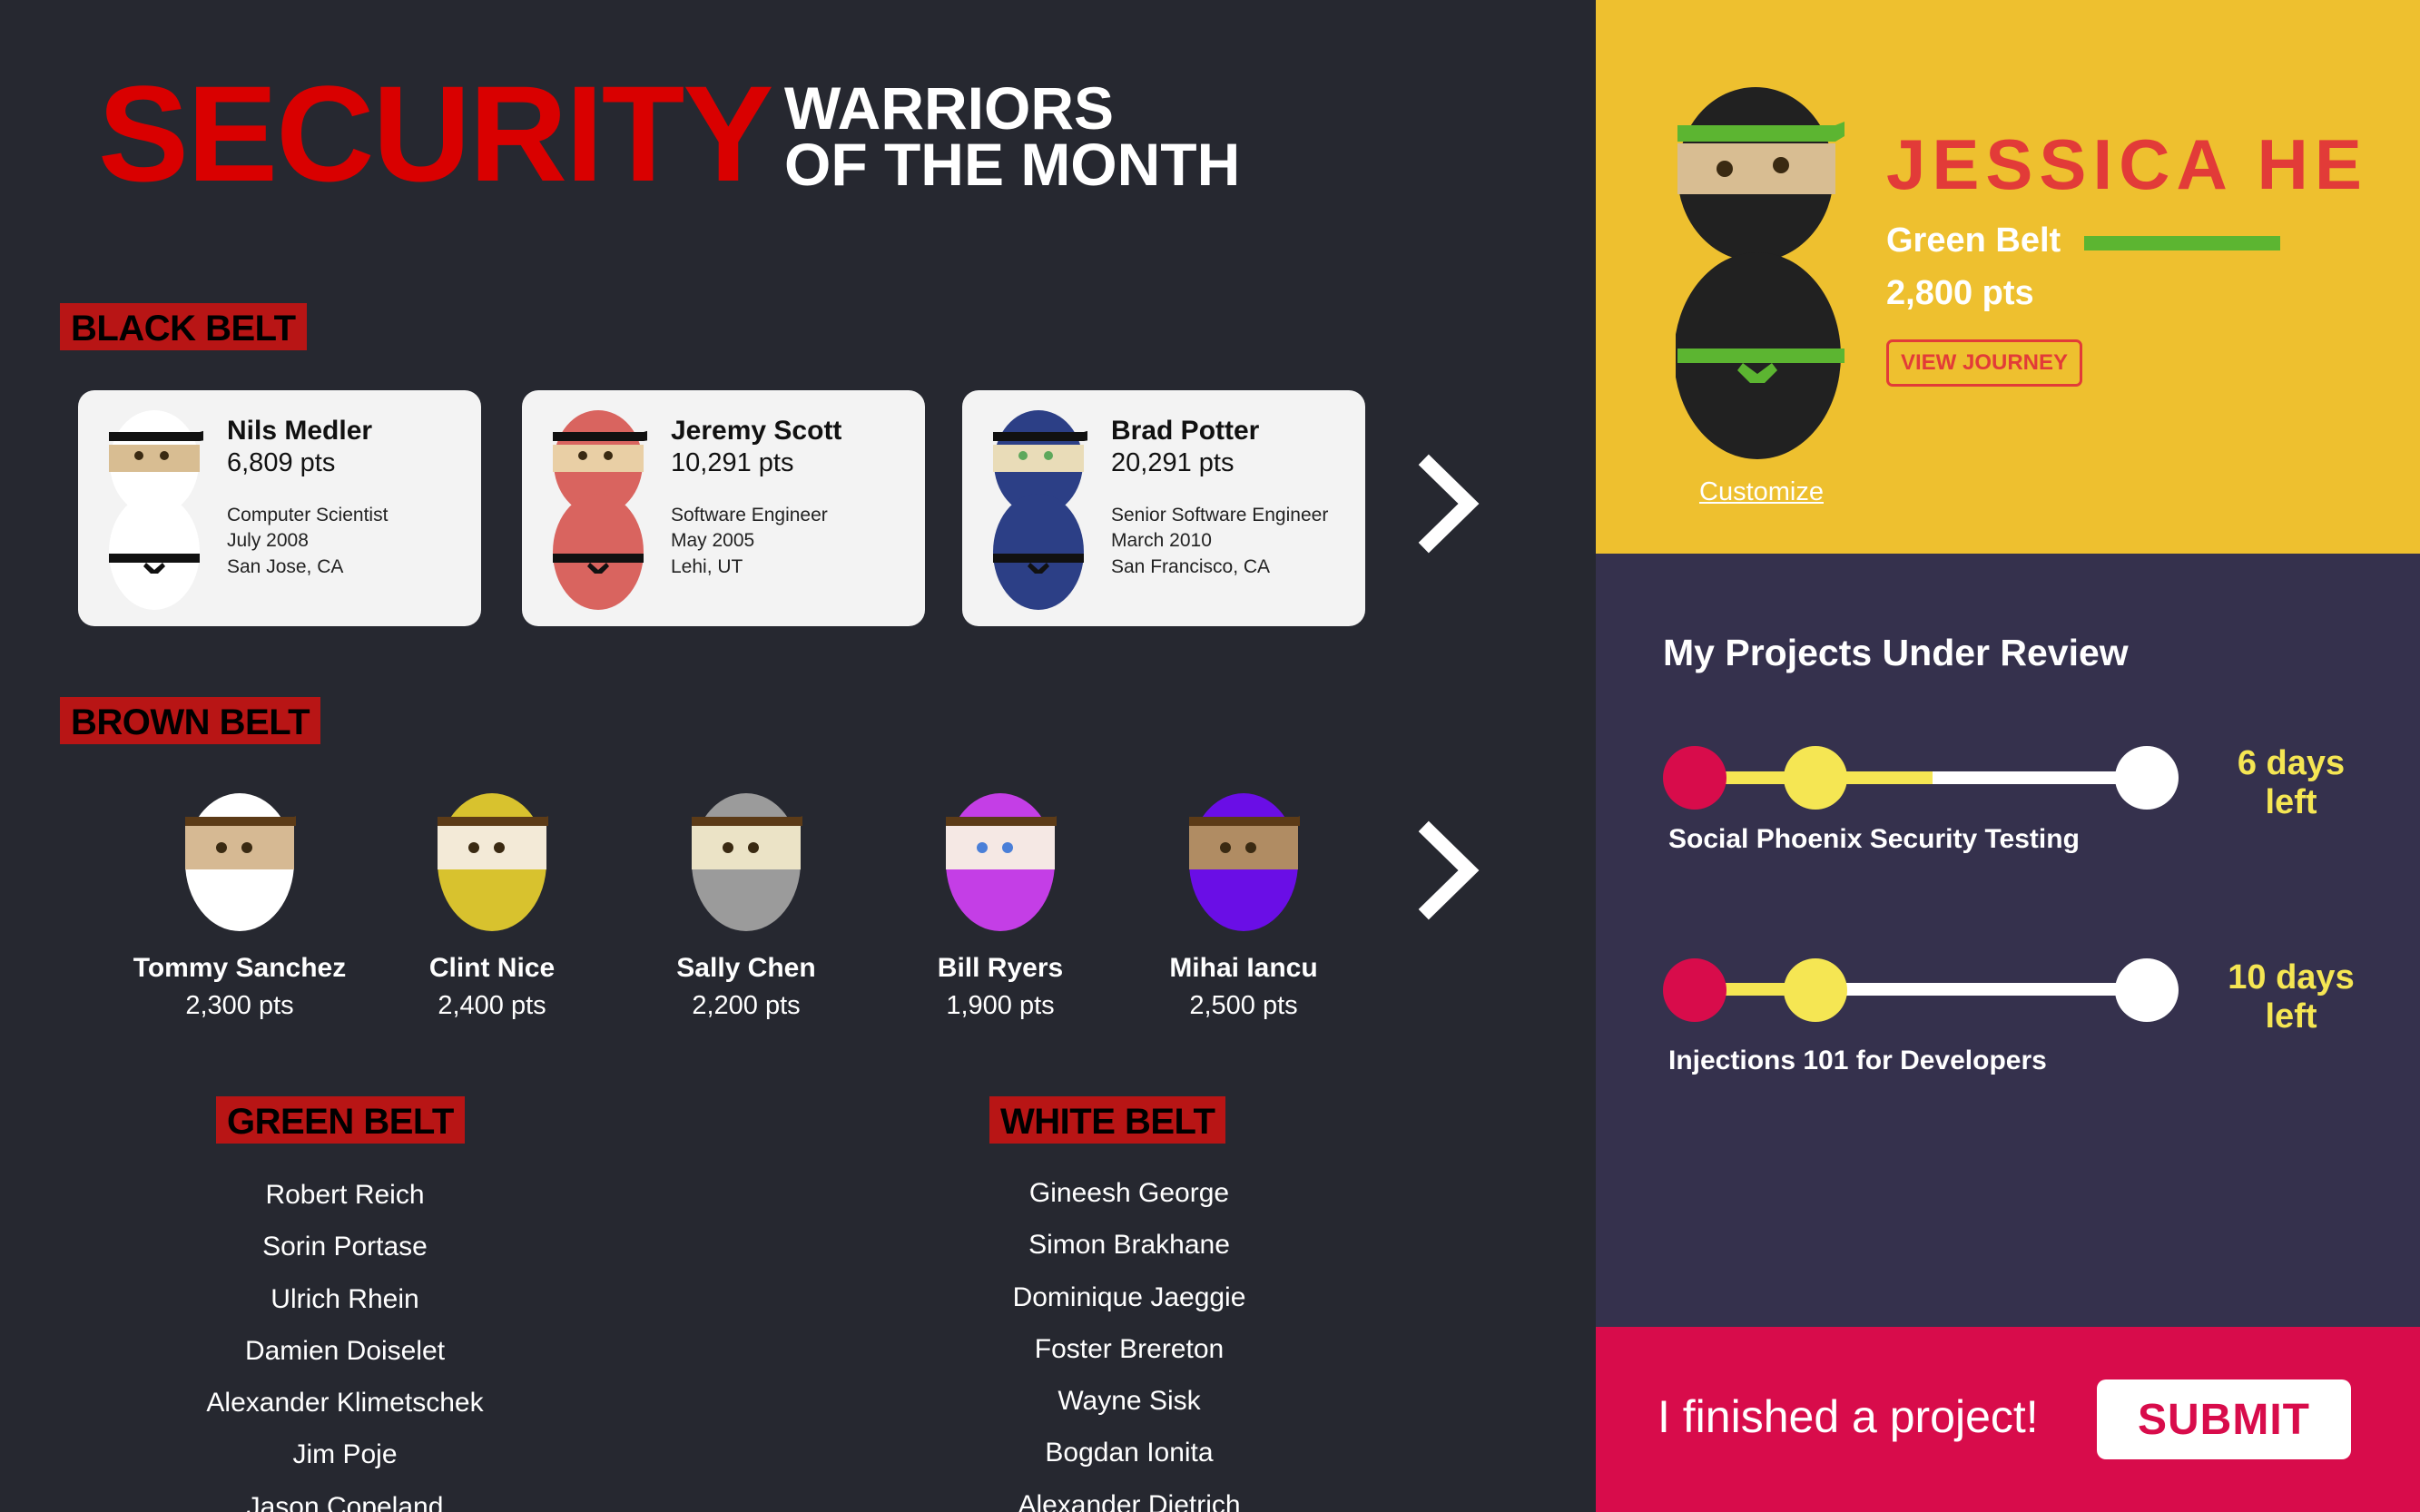 This screenshot has width=2420, height=1512. I want to click on list-item: Robert Reich, so click(345, 1195).